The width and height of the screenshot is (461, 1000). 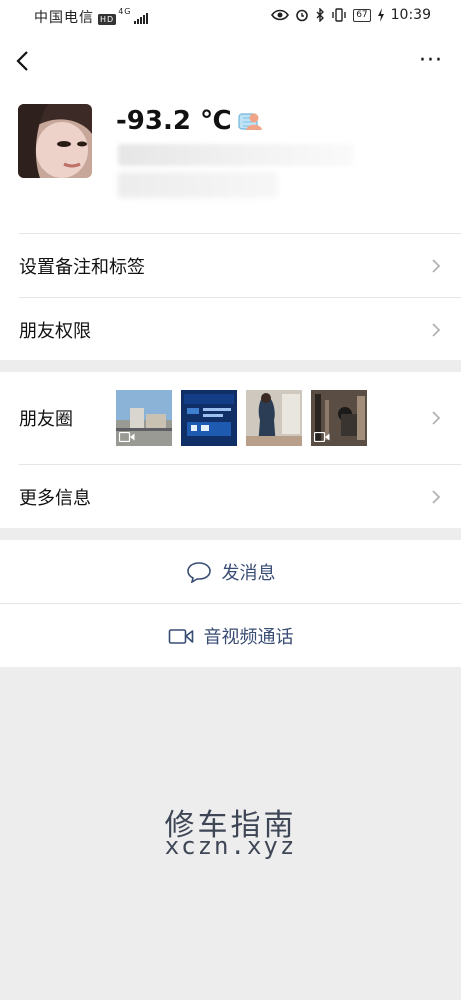 I want to click on remark-tags-label: 设置备注和标签, so click(x=82, y=267).